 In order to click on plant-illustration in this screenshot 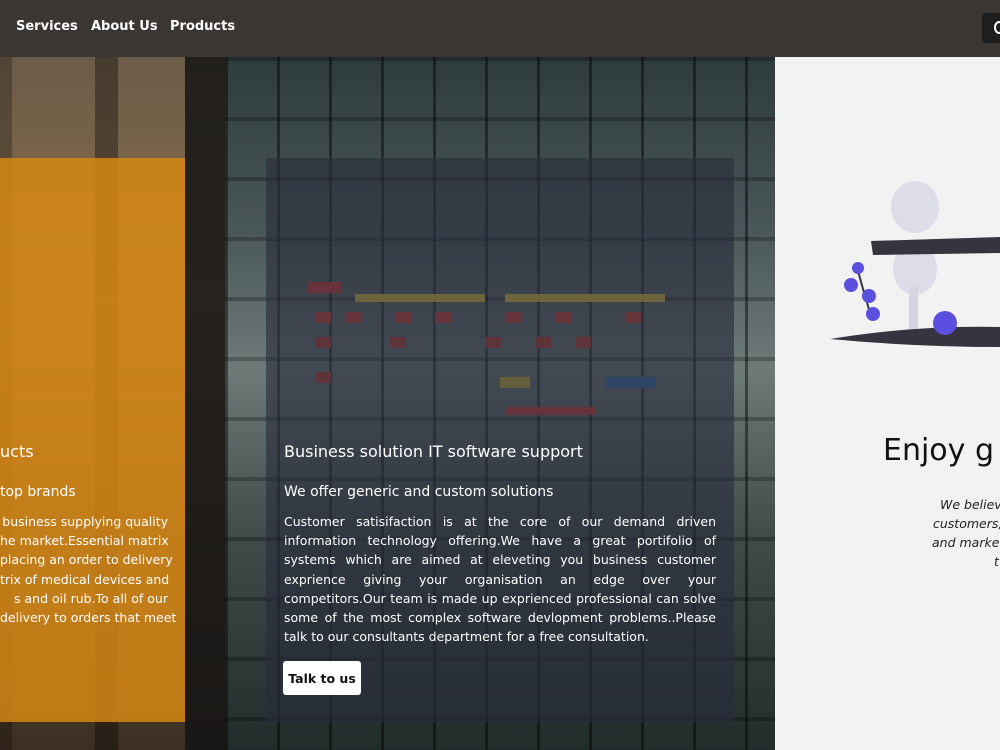, I will do `click(915, 264)`.